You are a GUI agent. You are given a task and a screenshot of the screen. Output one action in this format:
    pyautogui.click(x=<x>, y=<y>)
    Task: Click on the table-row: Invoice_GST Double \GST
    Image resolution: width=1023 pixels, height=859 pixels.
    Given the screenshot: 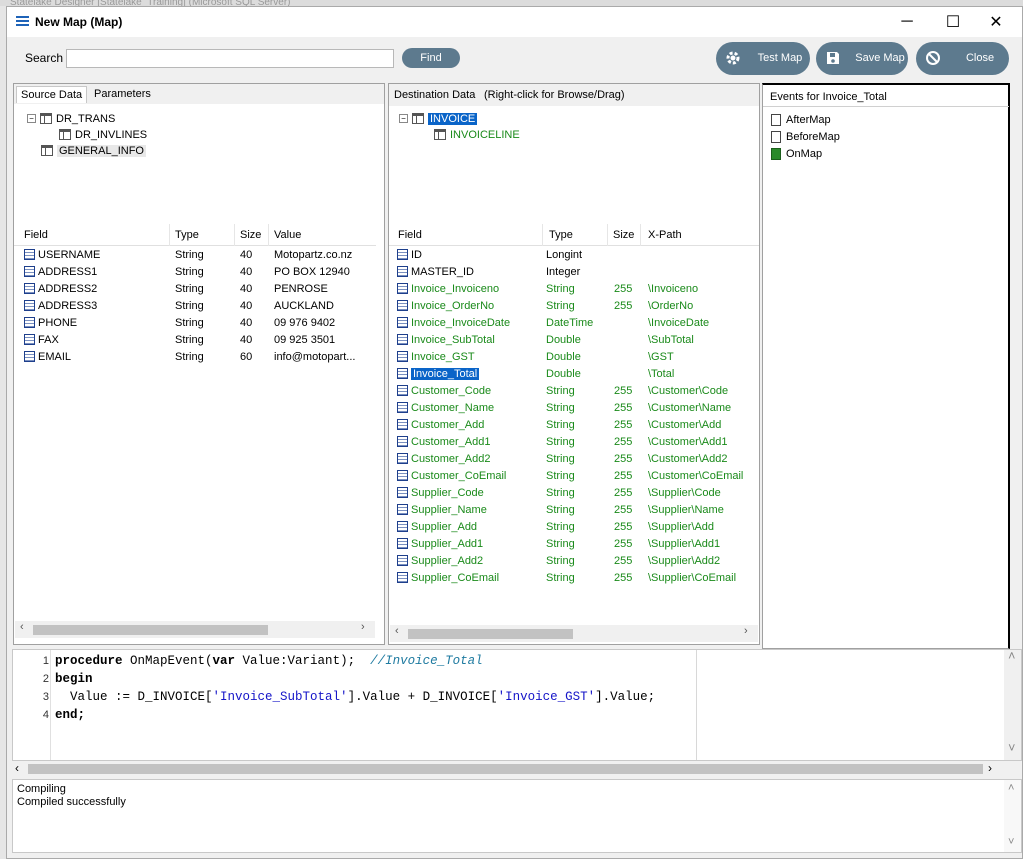 What is the action you would take?
    pyautogui.click(x=574, y=357)
    